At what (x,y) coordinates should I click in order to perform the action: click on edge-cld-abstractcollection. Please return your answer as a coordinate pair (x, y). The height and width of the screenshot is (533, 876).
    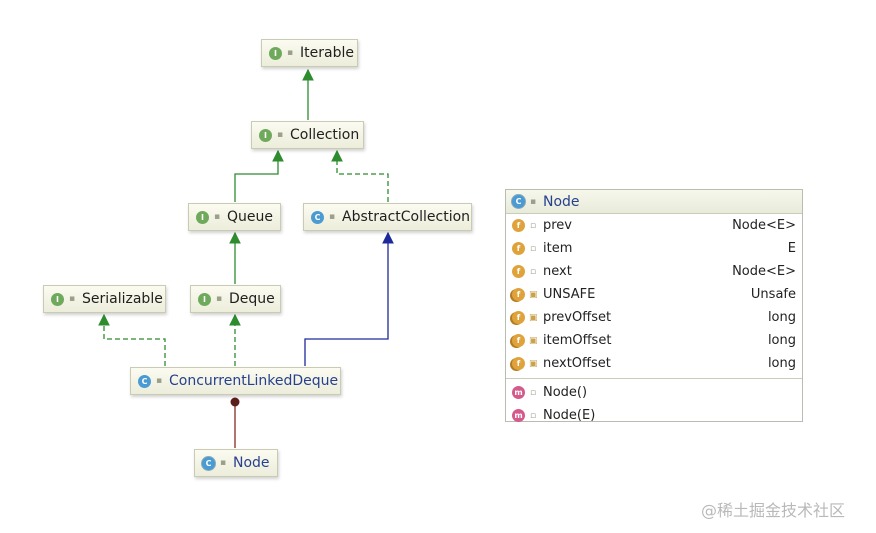
    Looking at the image, I should click on (349, 298).